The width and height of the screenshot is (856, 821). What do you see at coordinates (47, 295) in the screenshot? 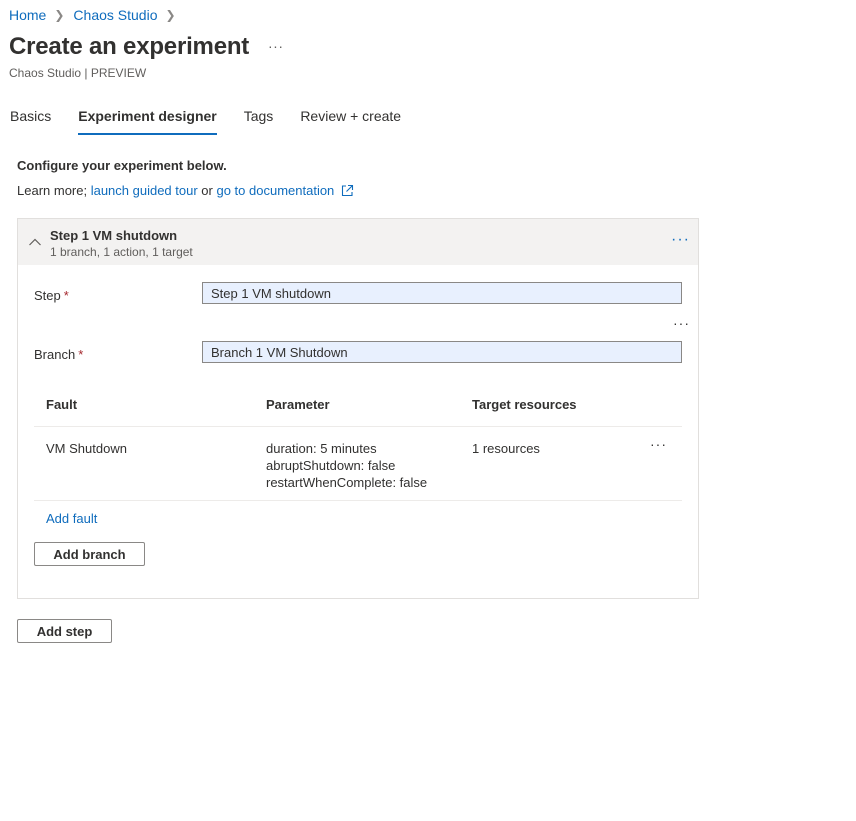
I see `step-label-text: Step` at bounding box center [47, 295].